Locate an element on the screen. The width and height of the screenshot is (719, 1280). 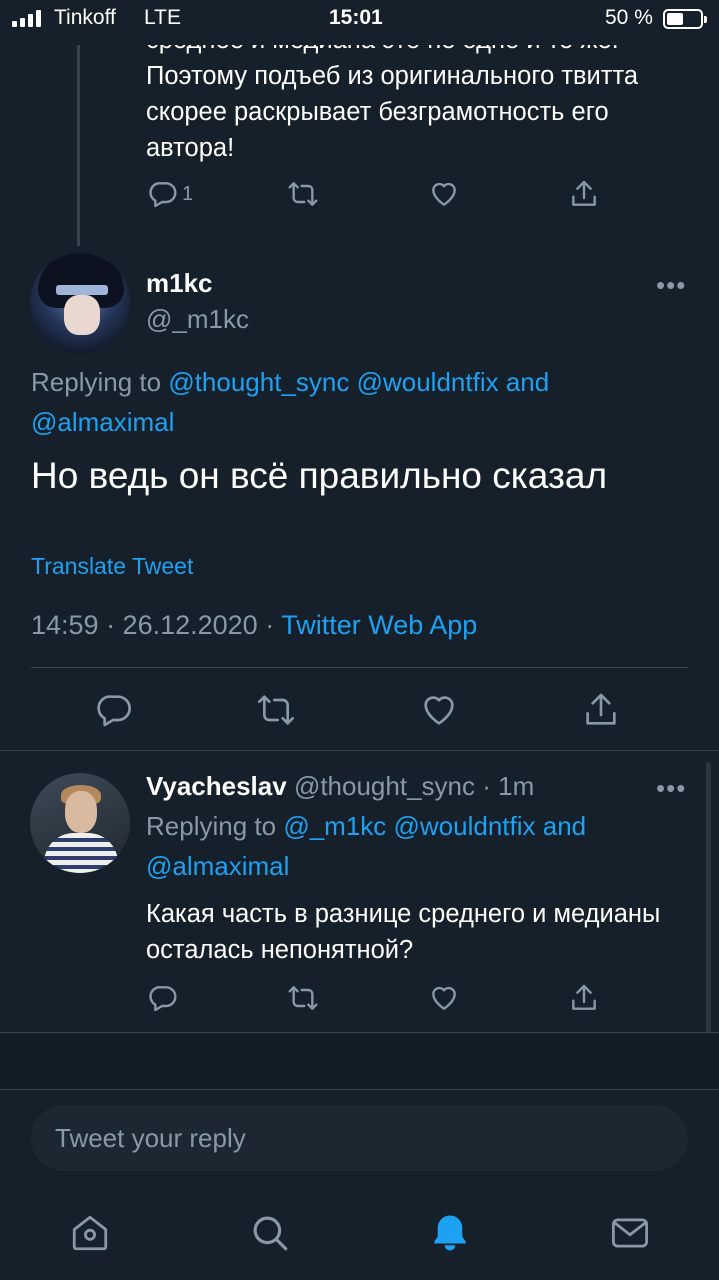
previous-share-button is located at coordinates (584, 194).